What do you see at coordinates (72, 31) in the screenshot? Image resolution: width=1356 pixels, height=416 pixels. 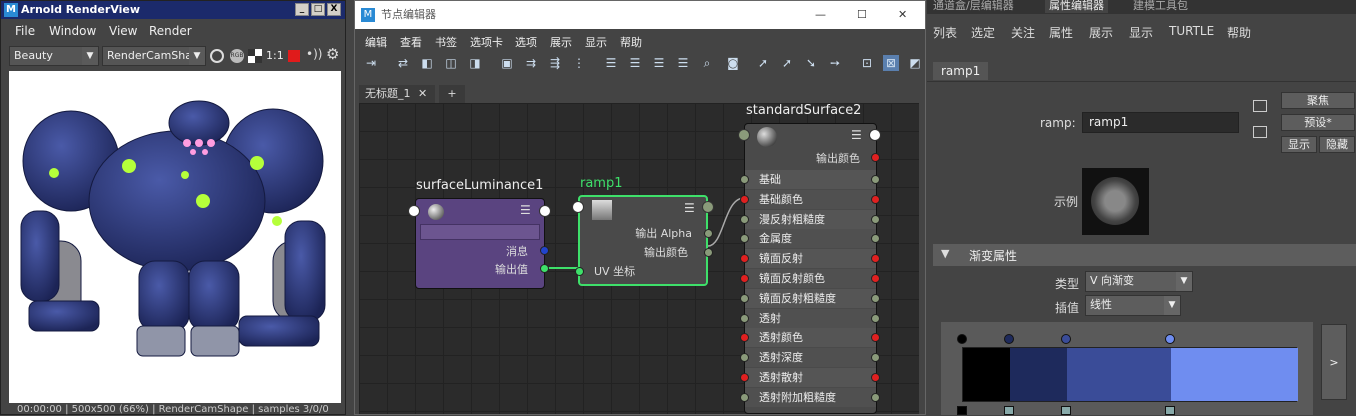 I see `menu-window: Window` at bounding box center [72, 31].